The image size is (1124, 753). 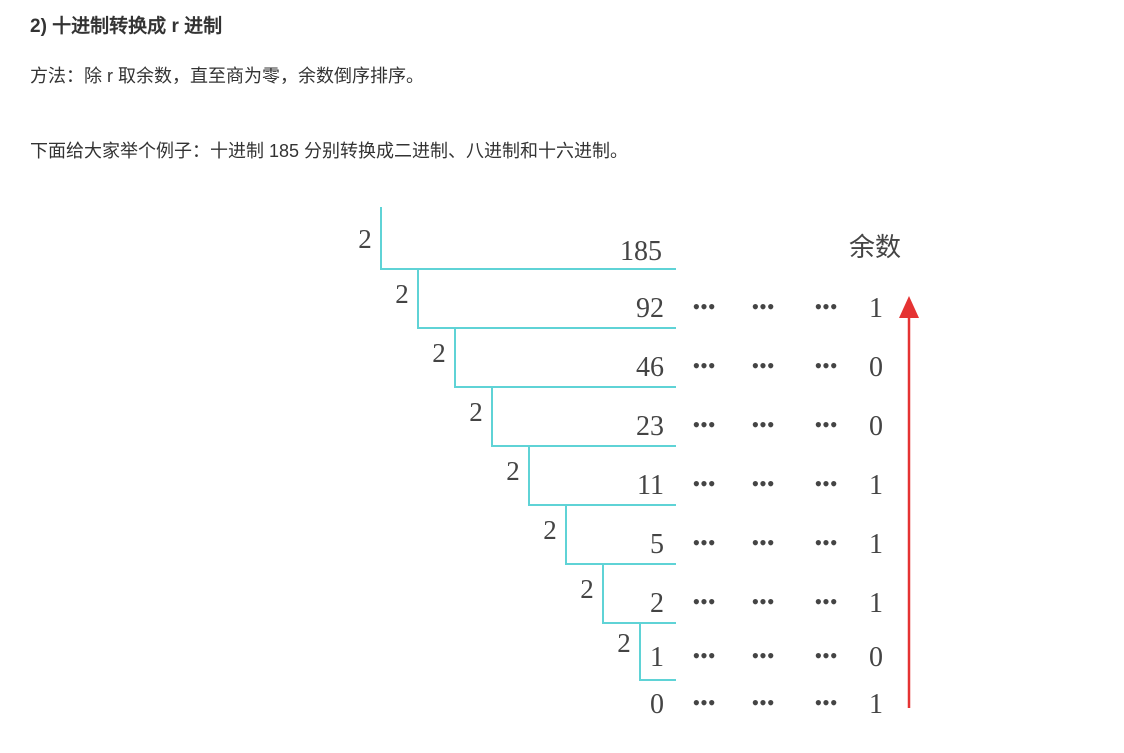 I want to click on division-bracket, so click(x=639, y=594).